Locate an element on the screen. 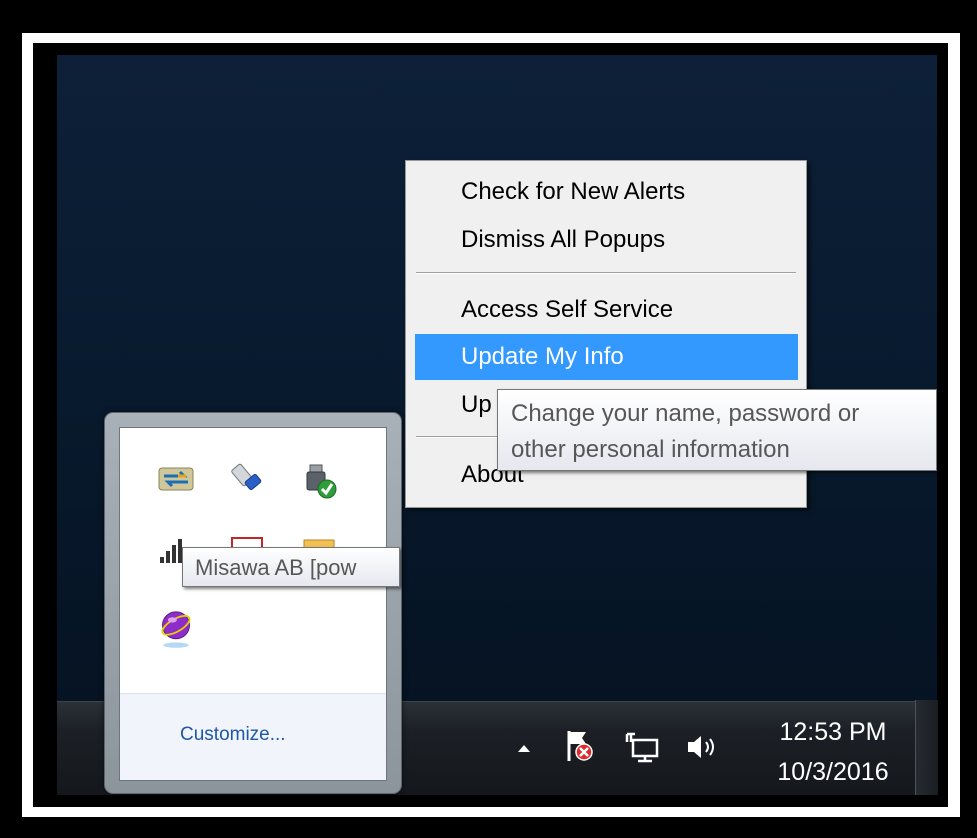  show-hidden-icons-arrow-icon is located at coordinates (524, 748).